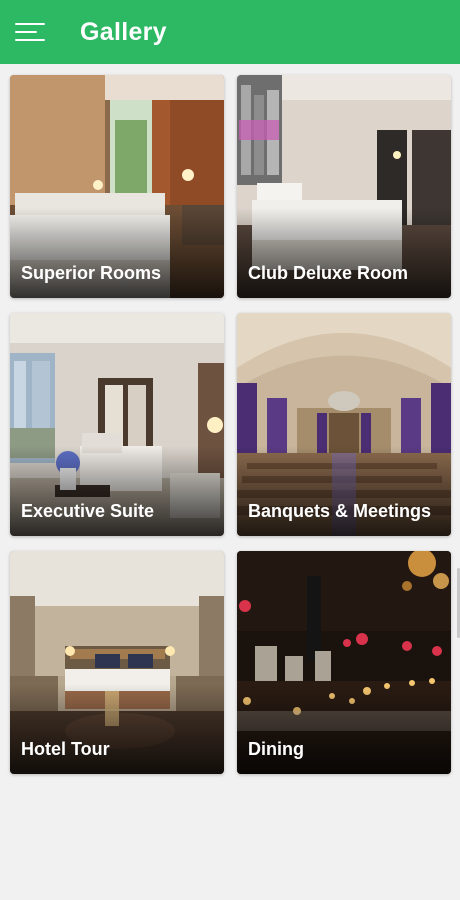 The height and width of the screenshot is (900, 460). What do you see at coordinates (344, 662) in the screenshot?
I see `gallery-card-dining: Dining` at bounding box center [344, 662].